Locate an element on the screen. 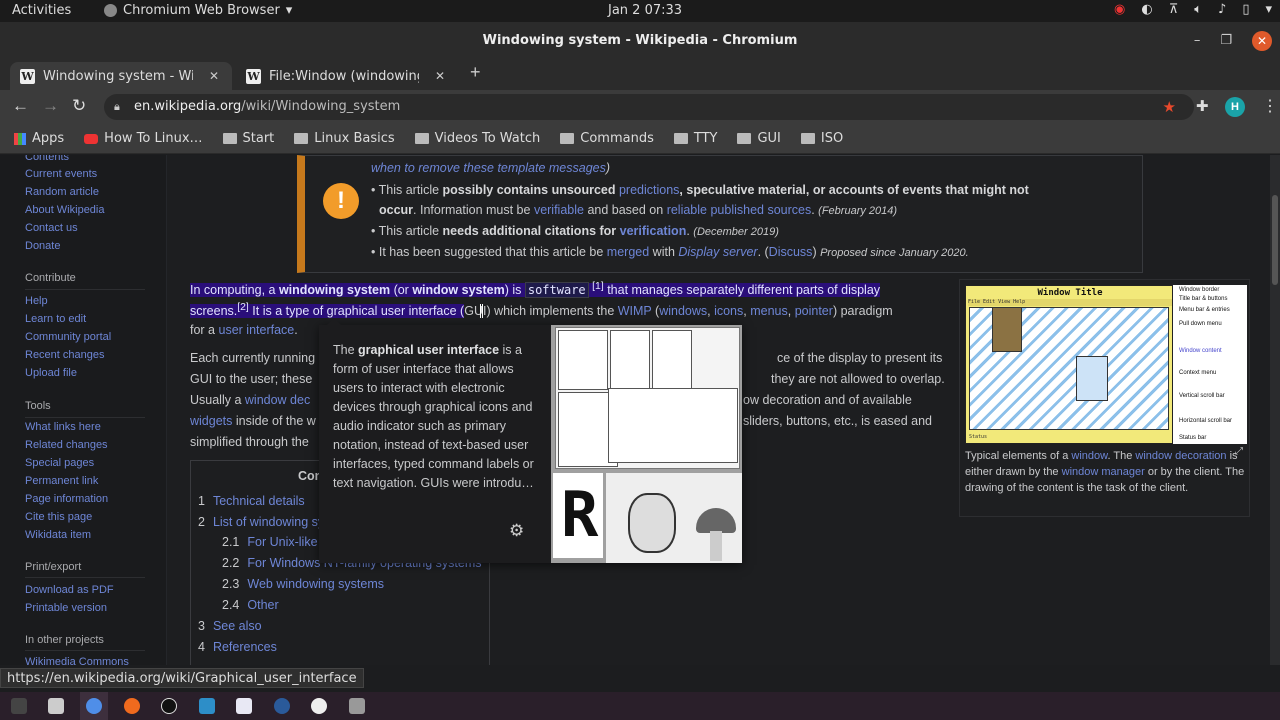 Image resolution: width=1280 pixels, height=720 pixels. toc-item: 1 Technical details is located at coordinates (251, 501).